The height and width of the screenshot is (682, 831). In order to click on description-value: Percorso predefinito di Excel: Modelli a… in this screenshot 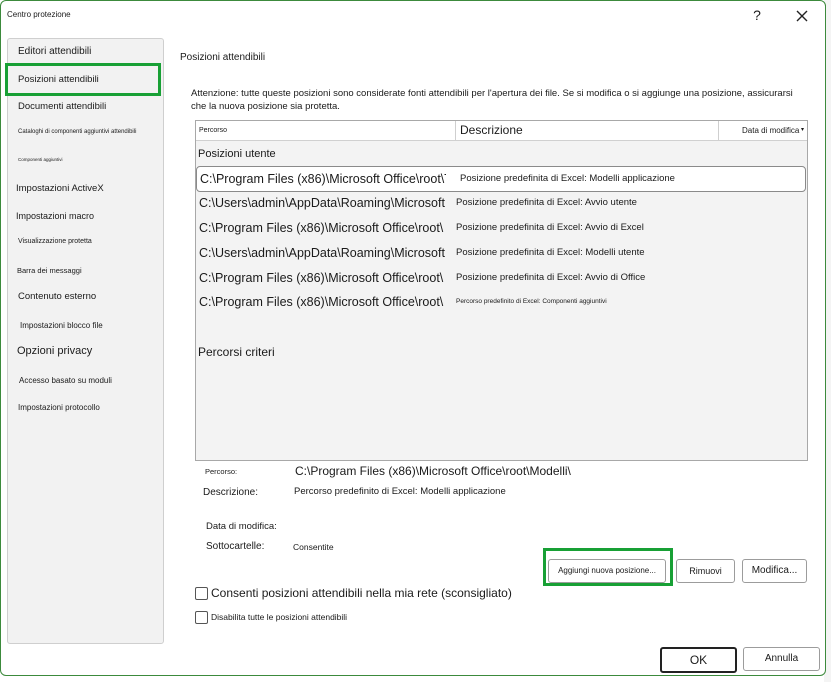, I will do `click(400, 491)`.